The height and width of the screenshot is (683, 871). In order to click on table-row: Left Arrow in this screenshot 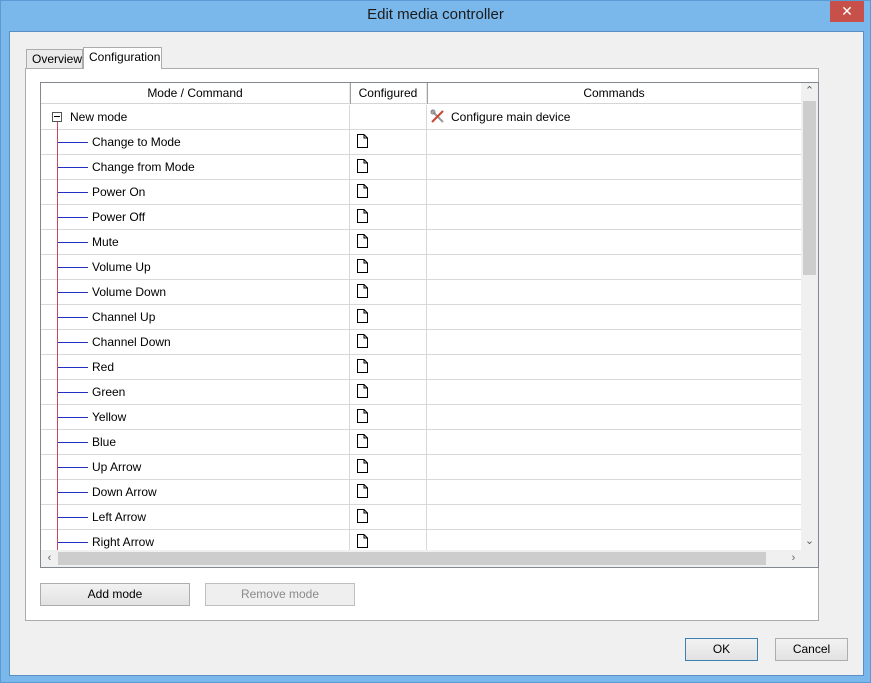, I will do `click(421, 517)`.